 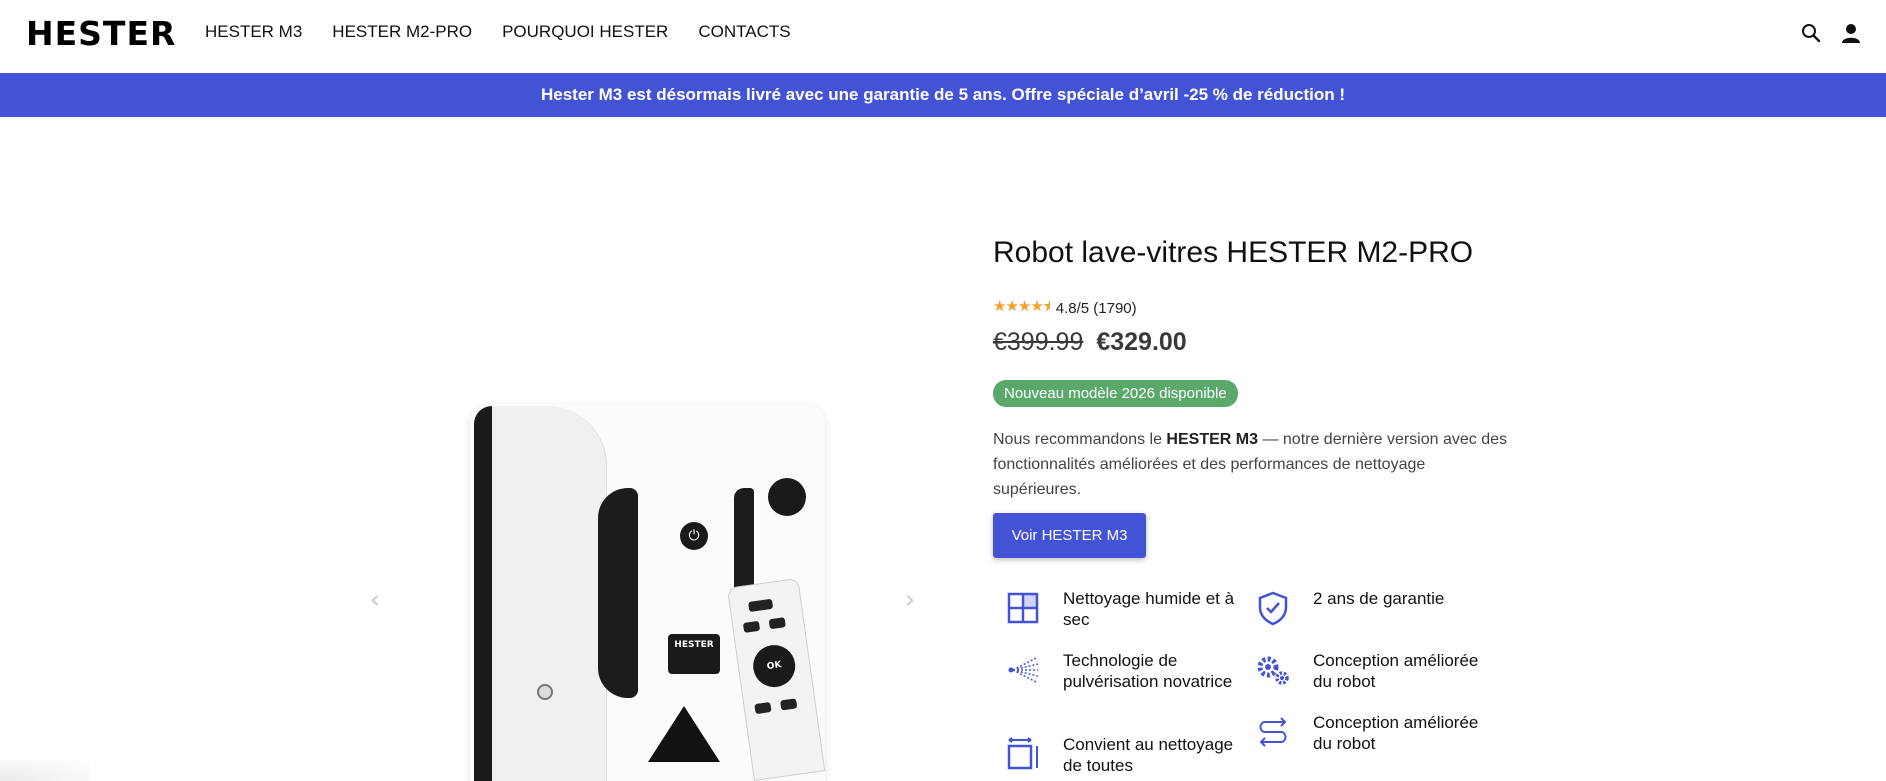 I want to click on price-block: €399.99 €329.00, so click(x=1090, y=342).